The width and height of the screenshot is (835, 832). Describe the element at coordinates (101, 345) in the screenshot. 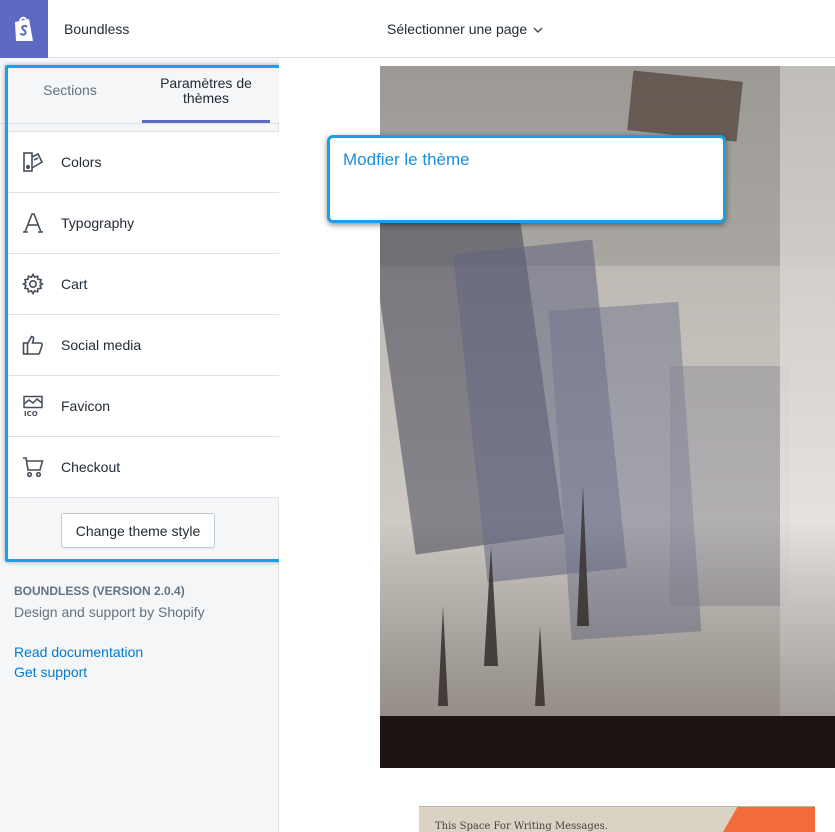

I see `sidebar-item-label: Social media` at that location.